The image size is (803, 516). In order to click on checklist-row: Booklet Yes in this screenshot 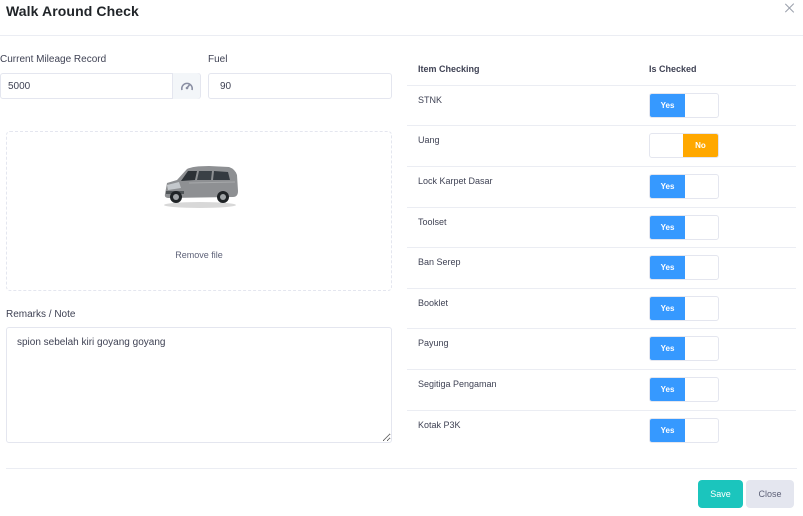, I will do `click(601, 309)`.